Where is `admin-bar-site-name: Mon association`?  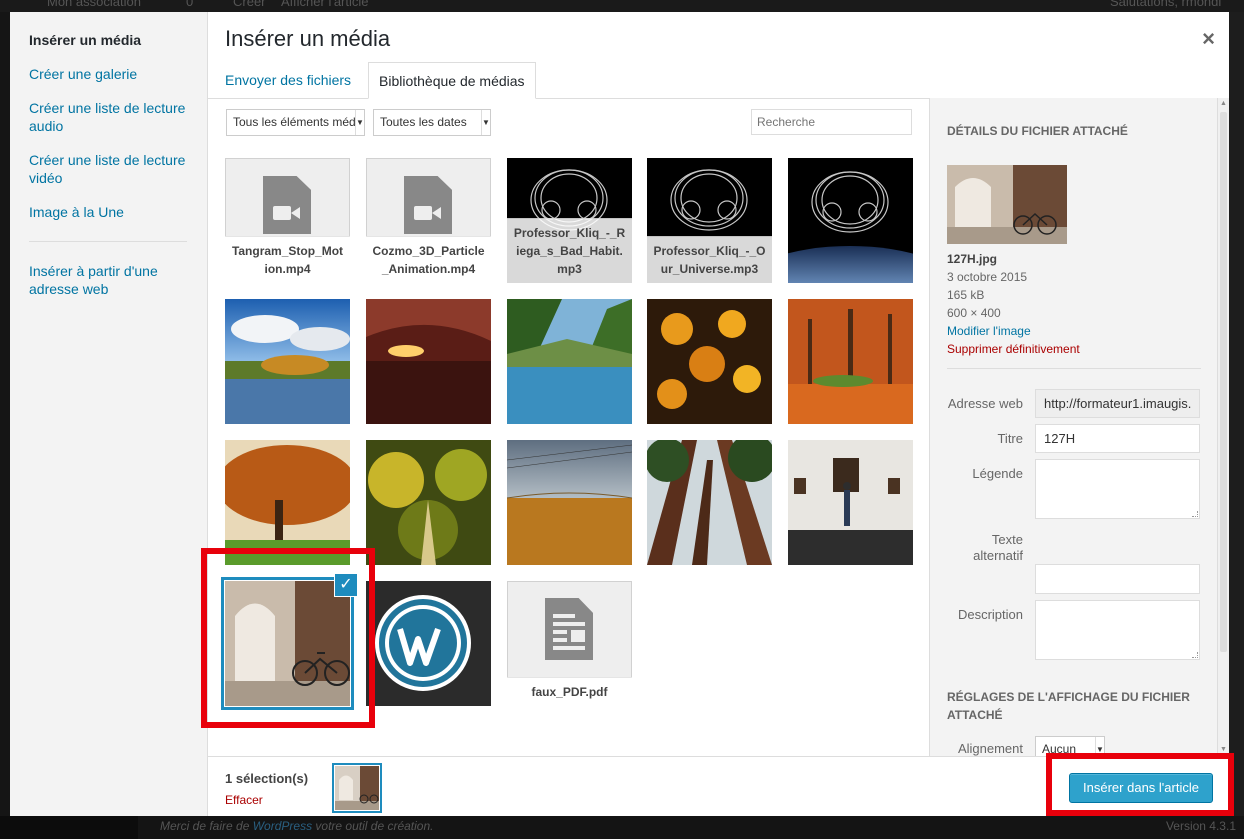 admin-bar-site-name: Mon association is located at coordinates (94, 4).